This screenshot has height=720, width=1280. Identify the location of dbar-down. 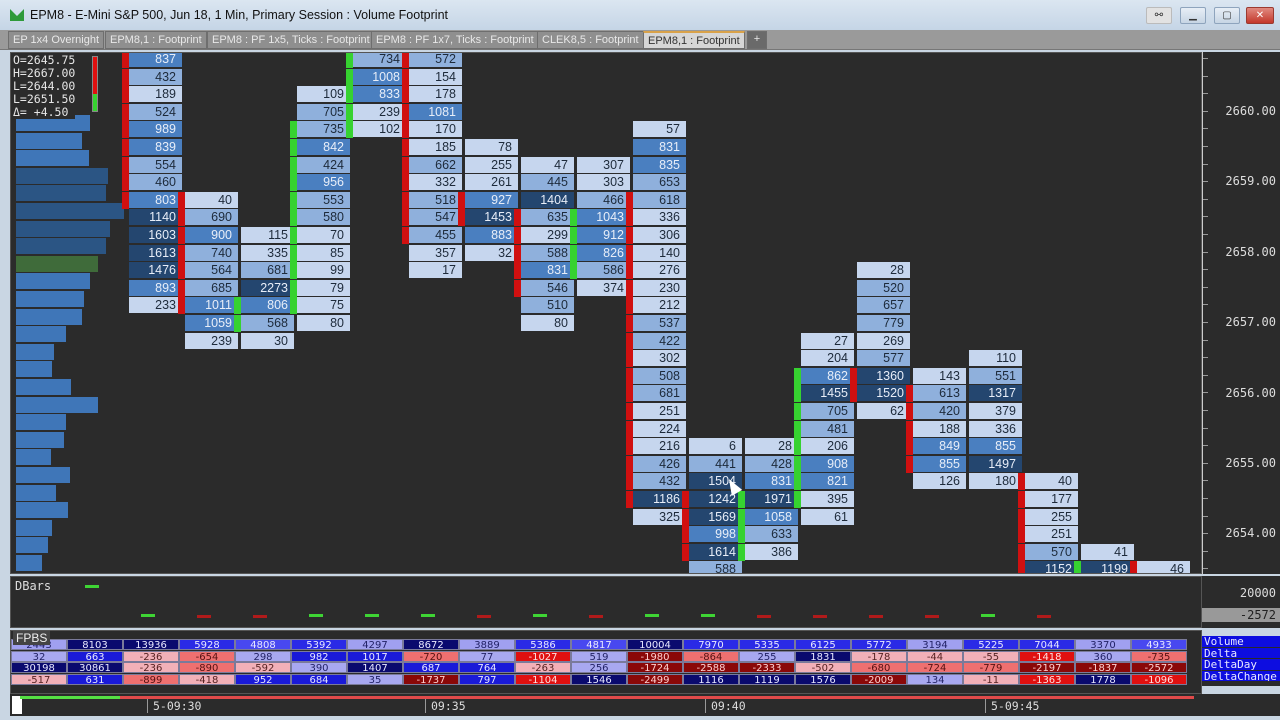
(820, 616).